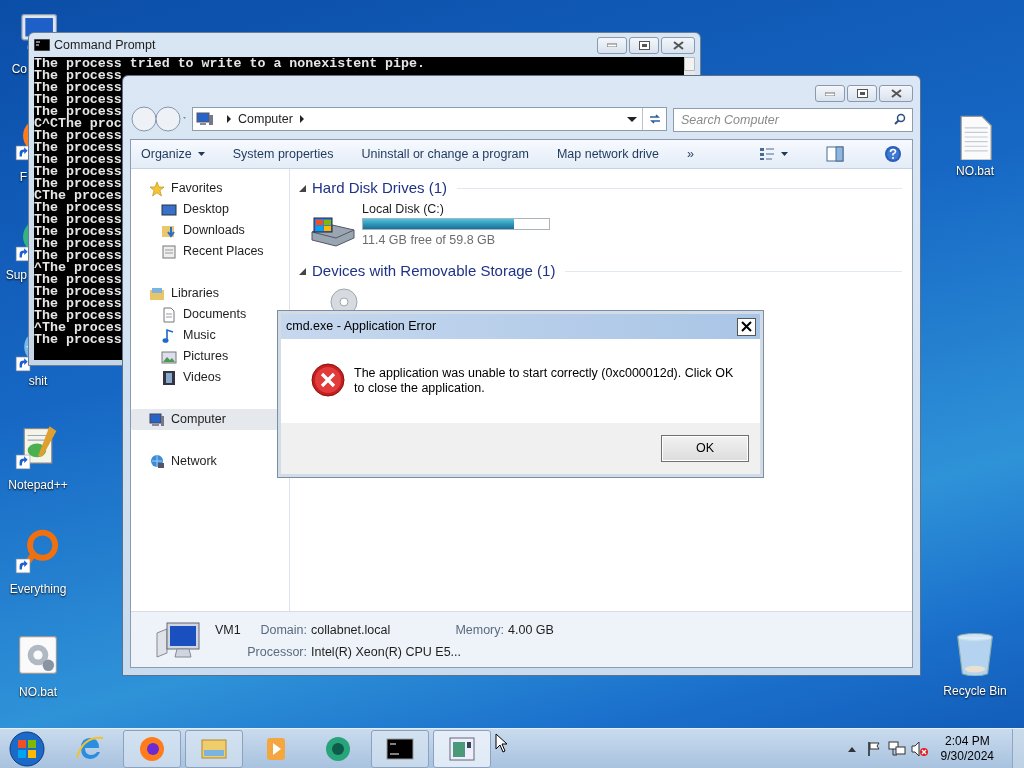 Image resolution: width=1024 pixels, height=768 pixels. I want to click on console-line: C^CThe proc, so click(78, 124).